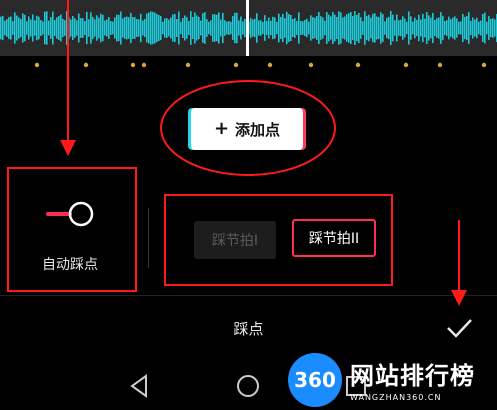 The width and height of the screenshot is (497, 410). What do you see at coordinates (396, 397) in the screenshot?
I see `watermark-subtext: WANGZHAN360.CN` at bounding box center [396, 397].